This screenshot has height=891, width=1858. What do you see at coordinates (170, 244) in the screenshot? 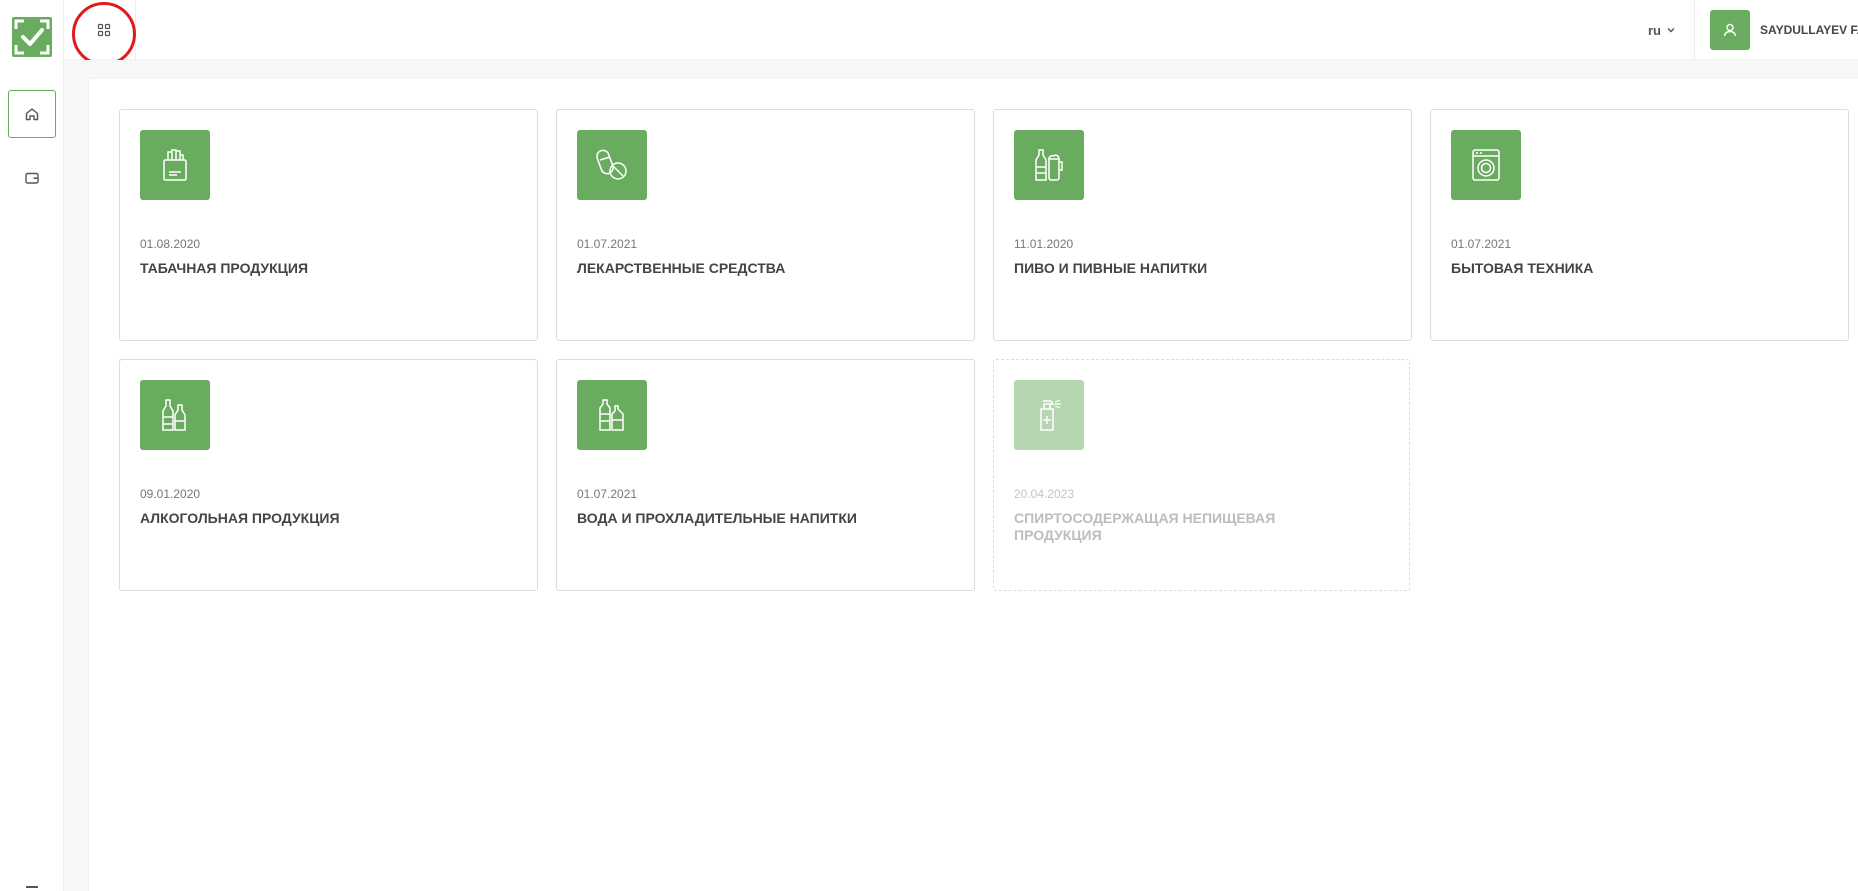
I see `card-date: 01.08.2020` at bounding box center [170, 244].